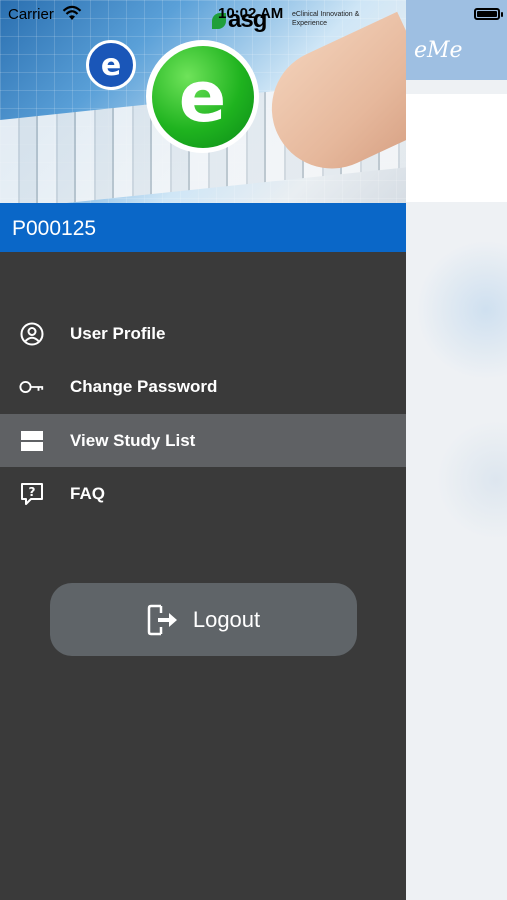 This screenshot has height=900, width=507. I want to click on app-content-panel, so click(456, 148).